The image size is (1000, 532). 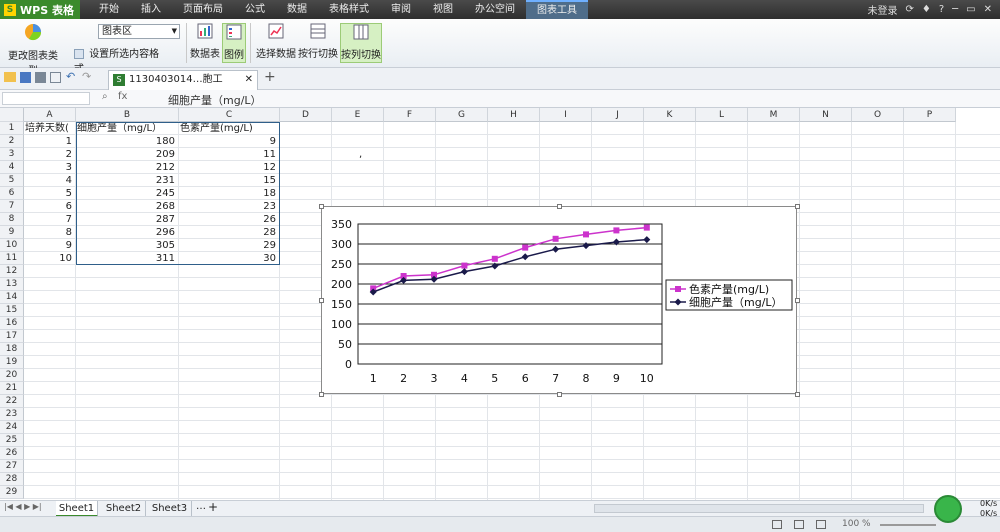 I want to click on column-header: M, so click(x=774, y=115).